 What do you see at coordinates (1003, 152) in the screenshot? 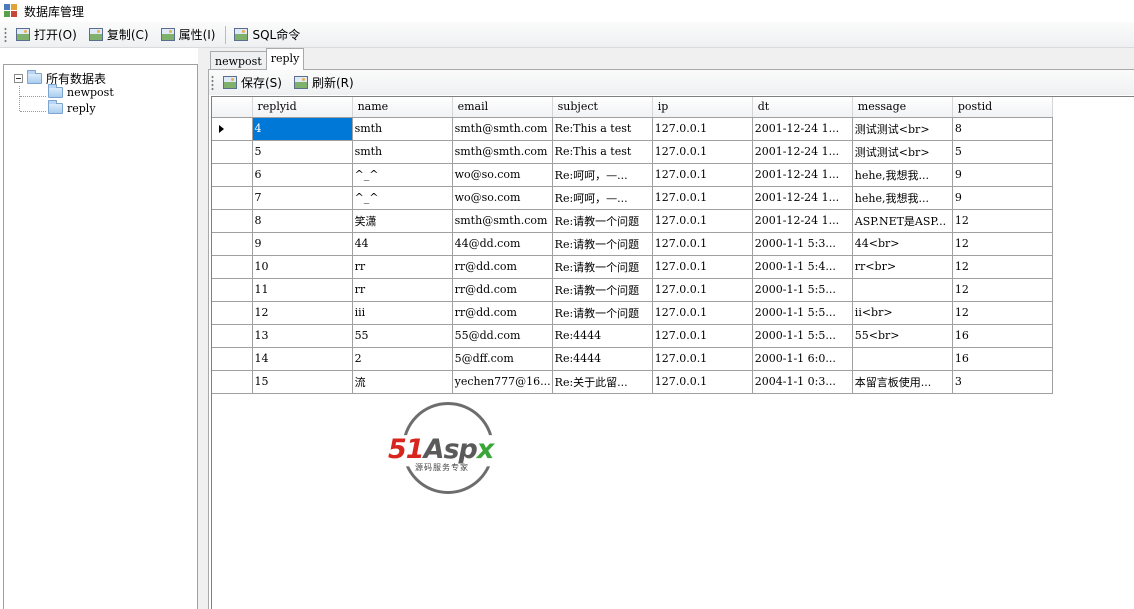
I see `grid-cell-postid: 5` at bounding box center [1003, 152].